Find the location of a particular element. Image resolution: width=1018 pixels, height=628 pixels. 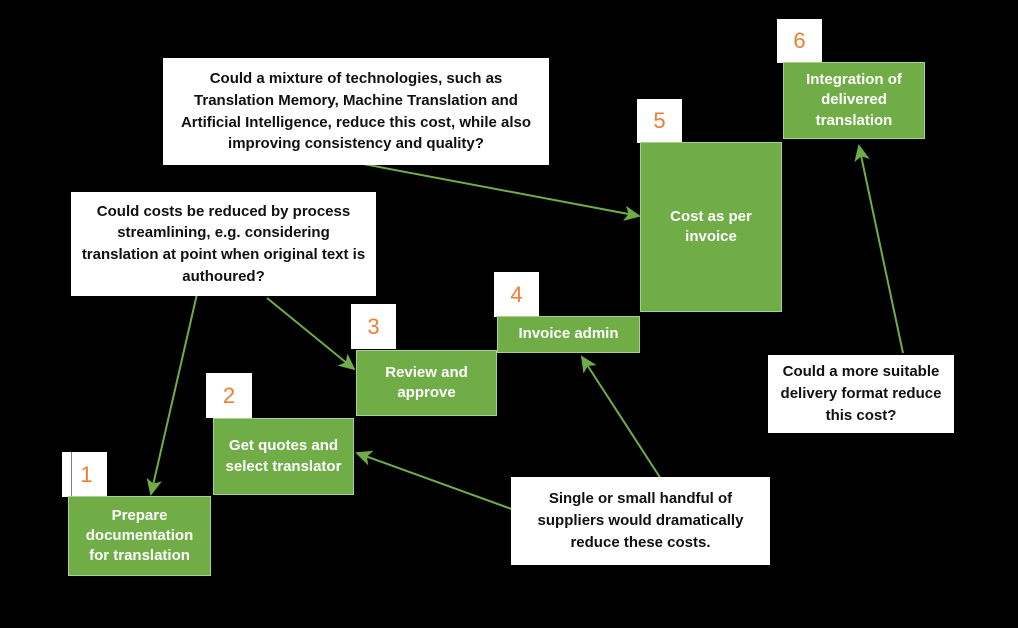

step-badge-5: 5 is located at coordinates (659, 121).